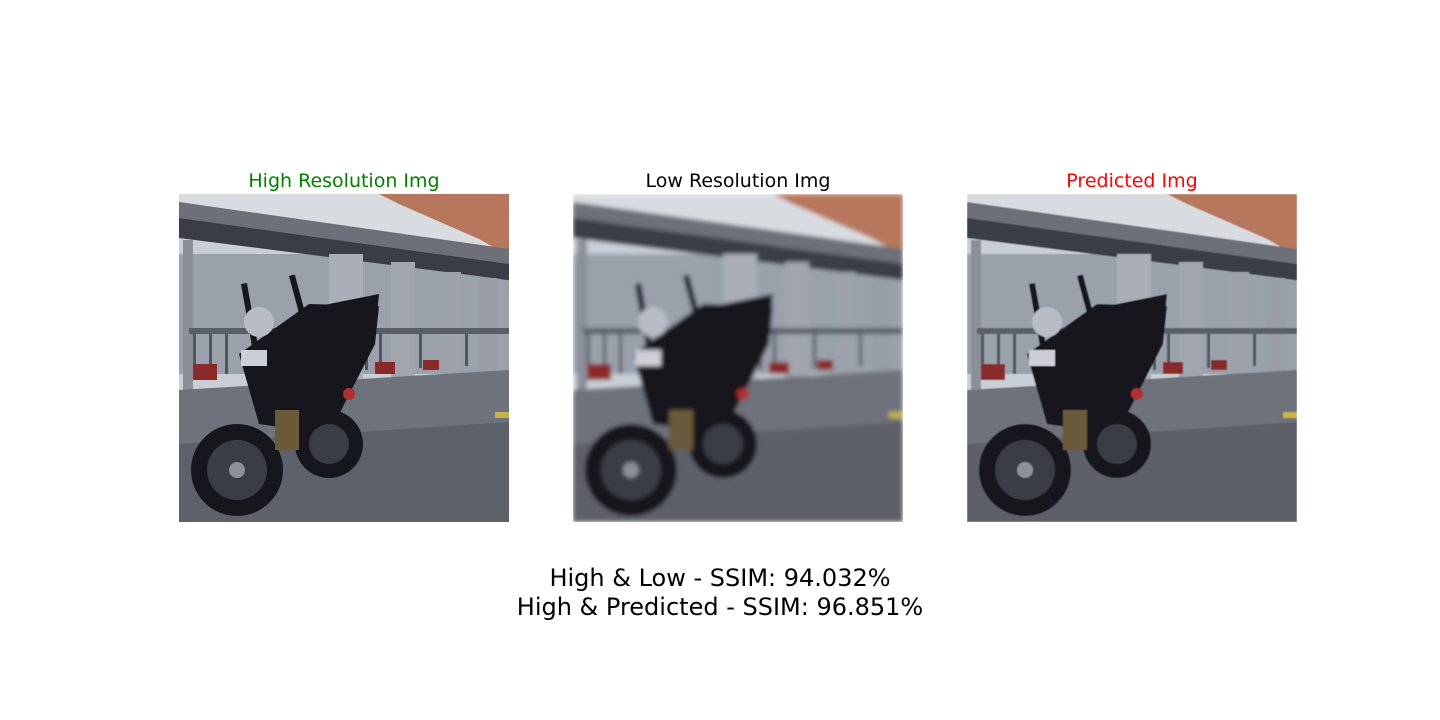  Describe the element at coordinates (720, 607) in the screenshot. I see `ssim-high-predicted: High & Predicted - SSIM: 96.851%` at that location.